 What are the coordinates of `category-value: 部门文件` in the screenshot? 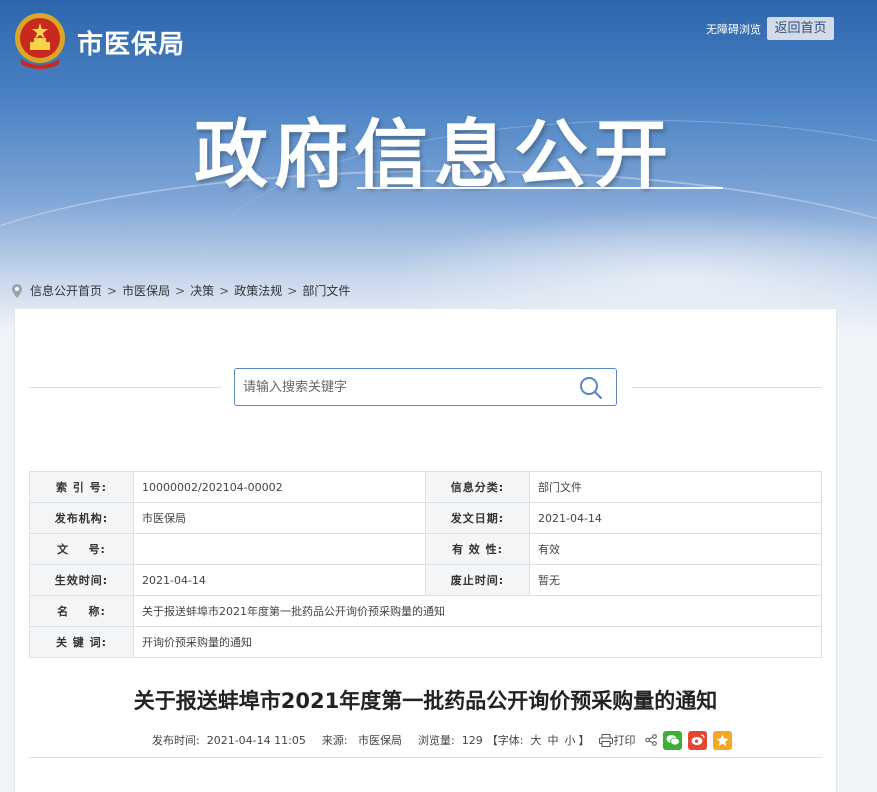 It's located at (675, 487).